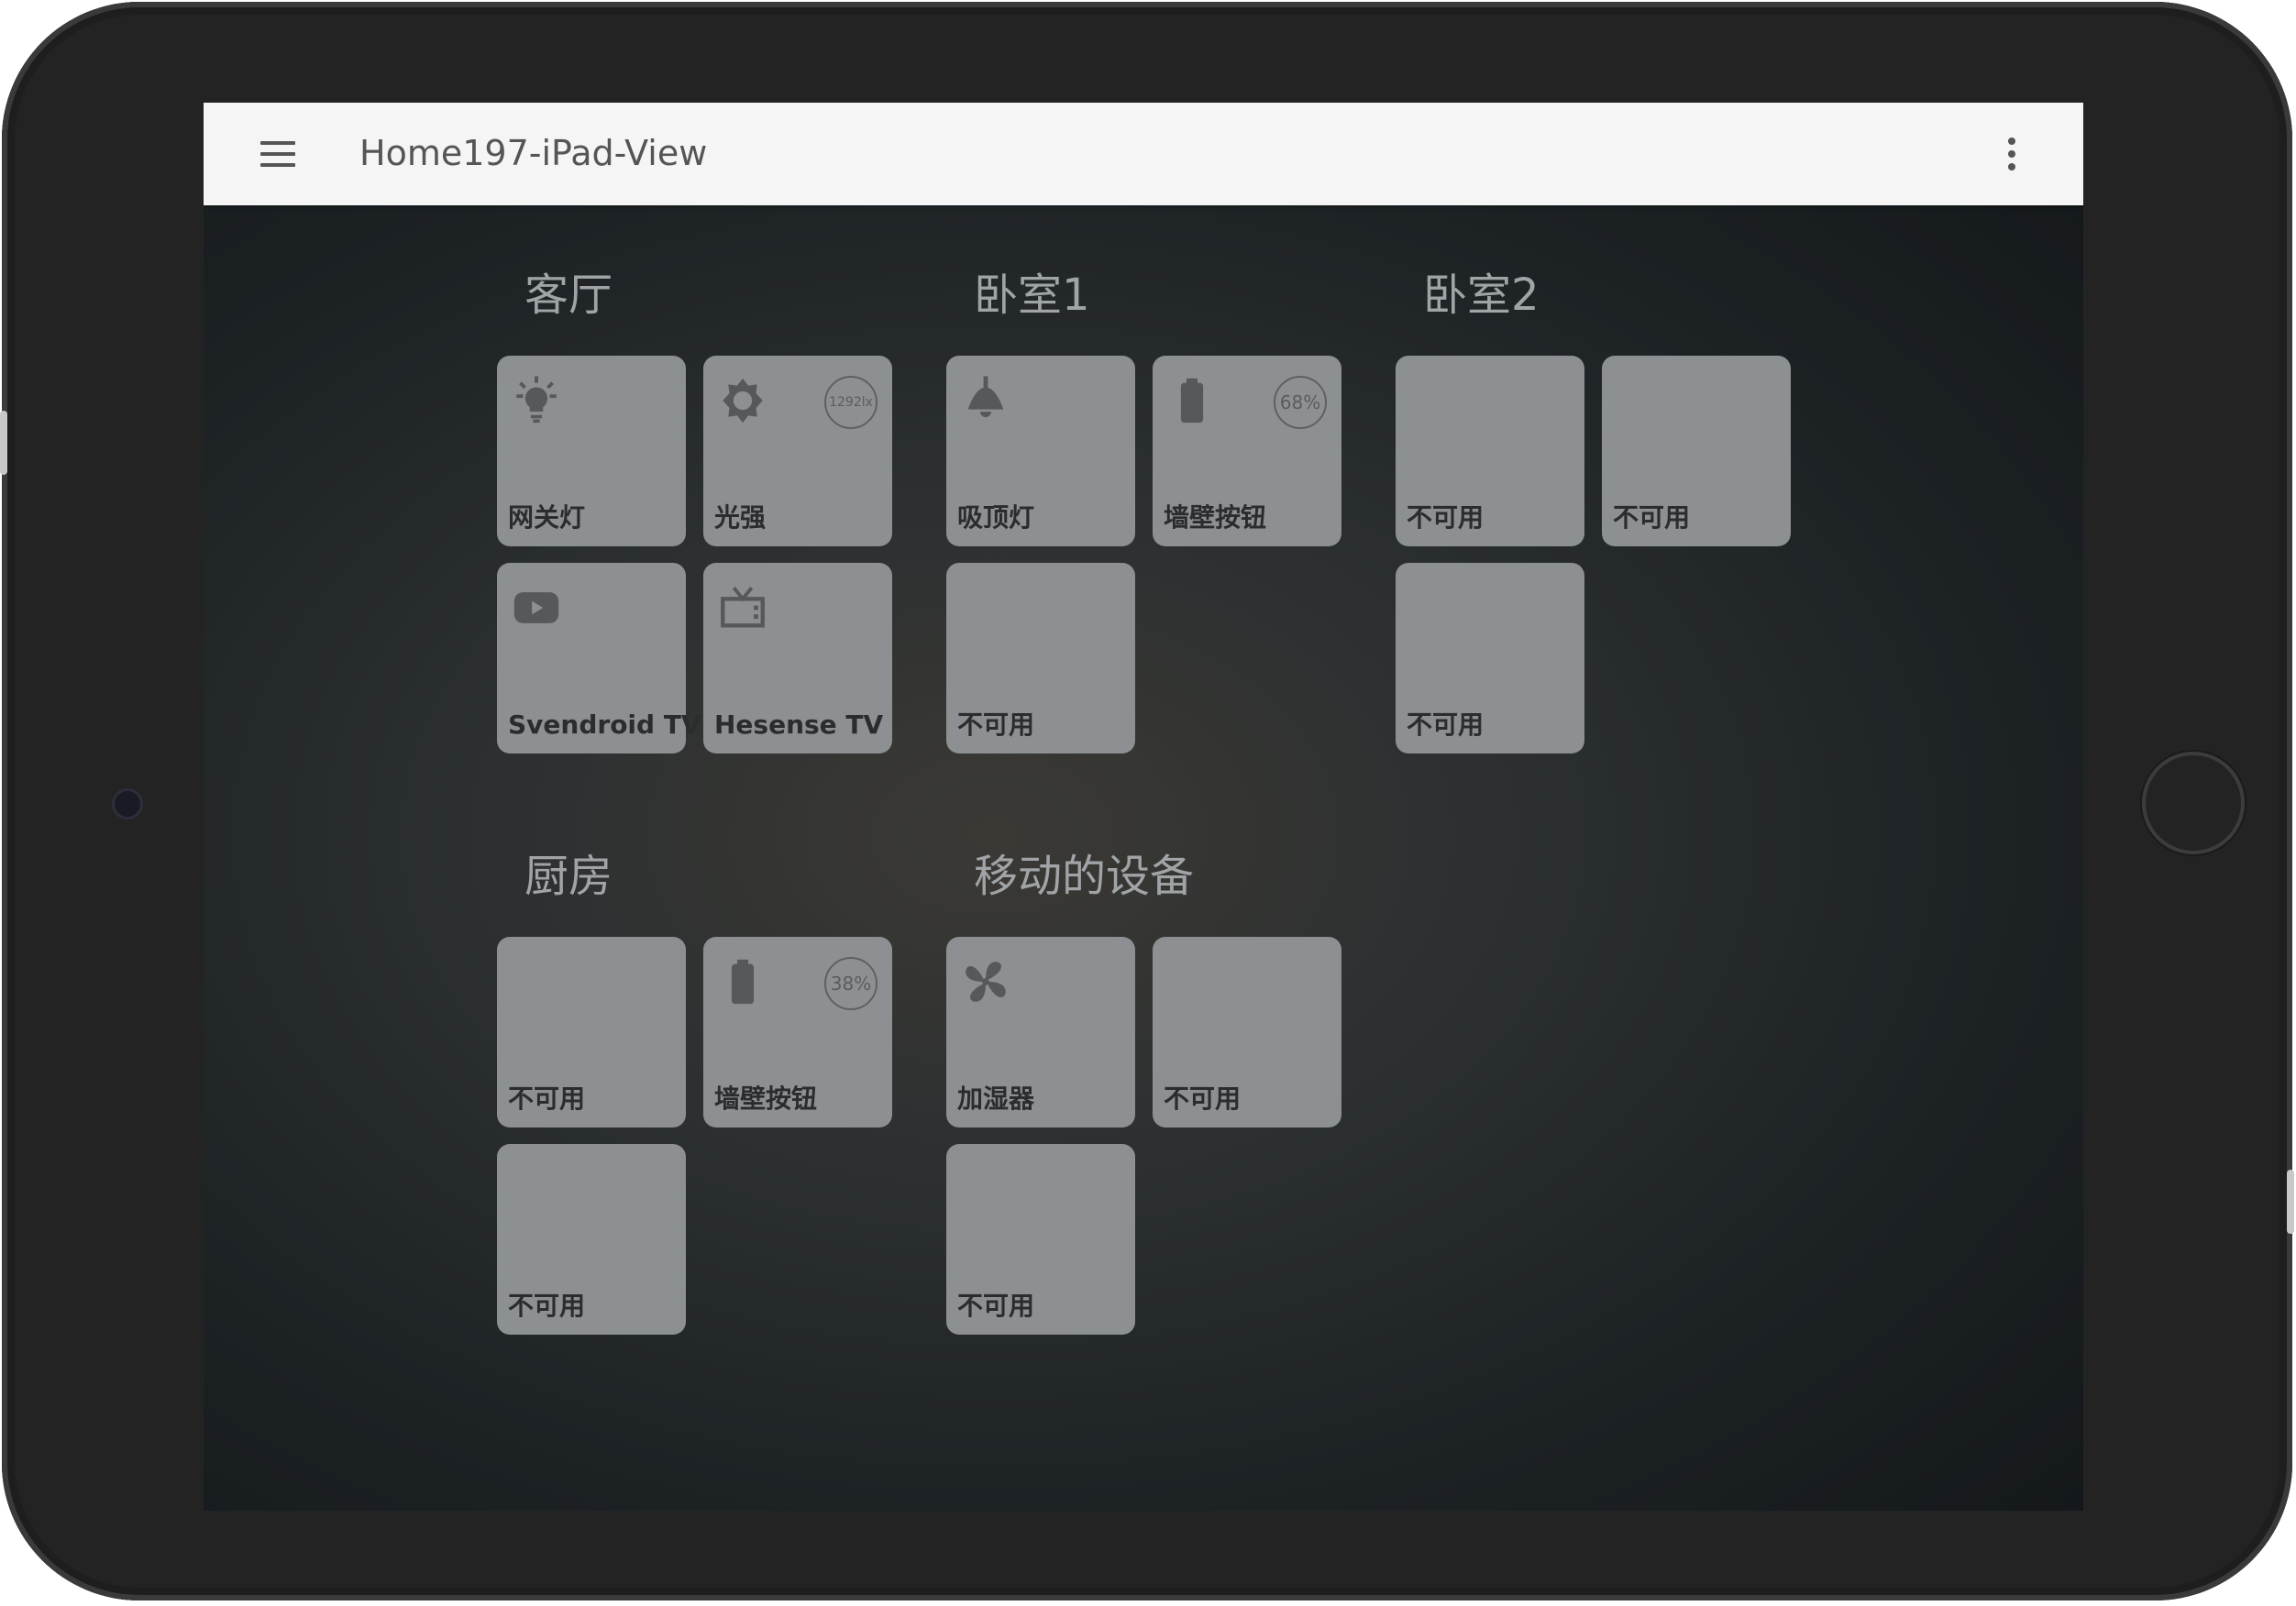 The width and height of the screenshot is (2296, 1606). Describe the element at coordinates (2290, 1202) in the screenshot. I see `side-button` at that location.